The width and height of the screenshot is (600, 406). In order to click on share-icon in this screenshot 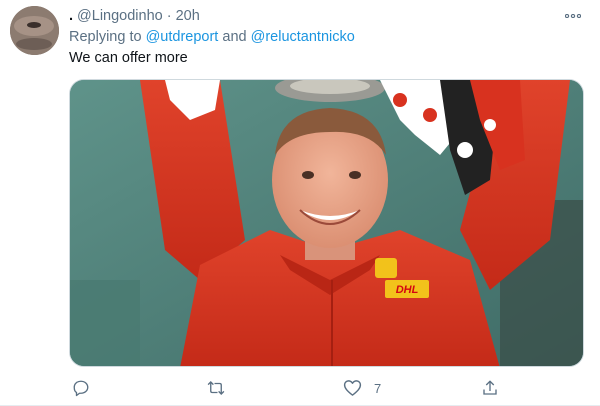, I will do `click(490, 387)`.